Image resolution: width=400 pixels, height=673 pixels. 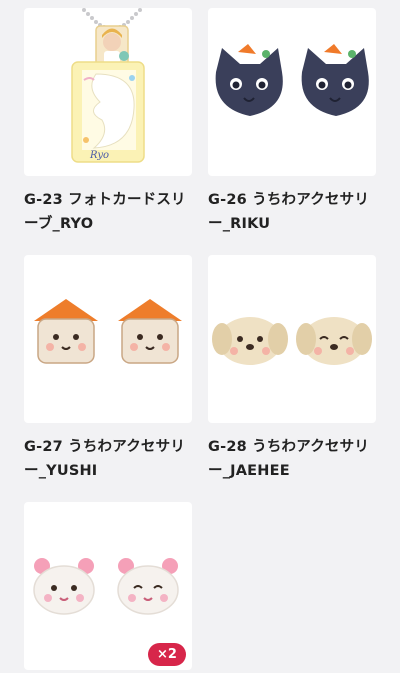 I want to click on black-cat-accessory-image, so click(x=292, y=80).